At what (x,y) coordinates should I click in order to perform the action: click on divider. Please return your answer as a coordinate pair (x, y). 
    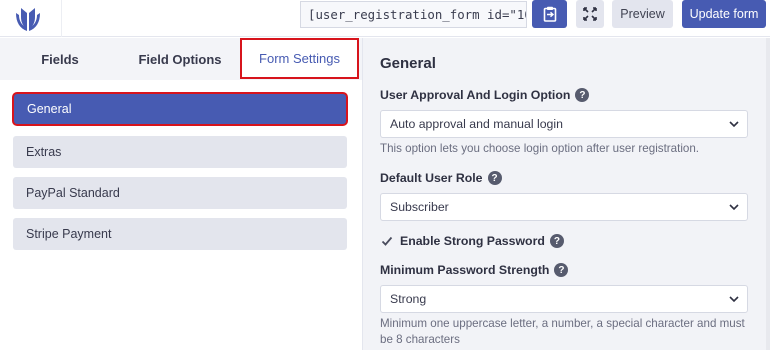
    Looking at the image, I should click on (61, 18).